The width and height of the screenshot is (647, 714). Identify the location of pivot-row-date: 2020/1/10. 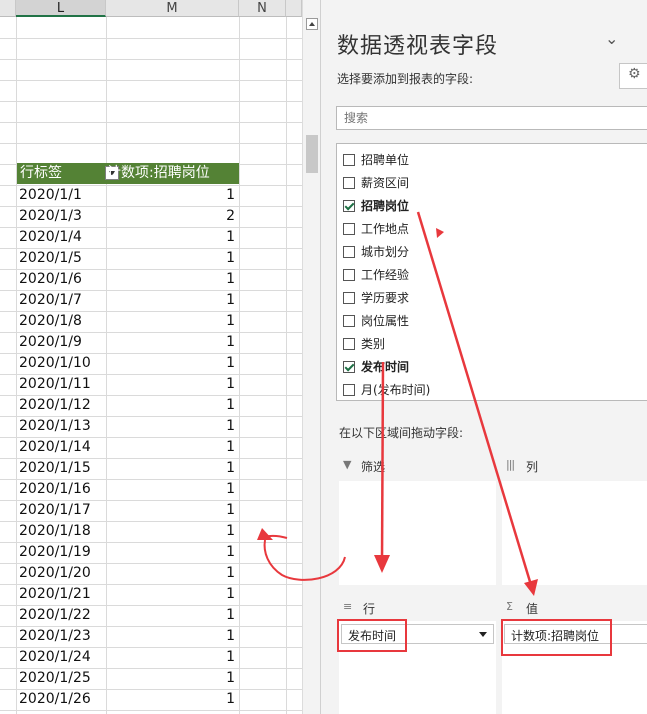
(55, 363).